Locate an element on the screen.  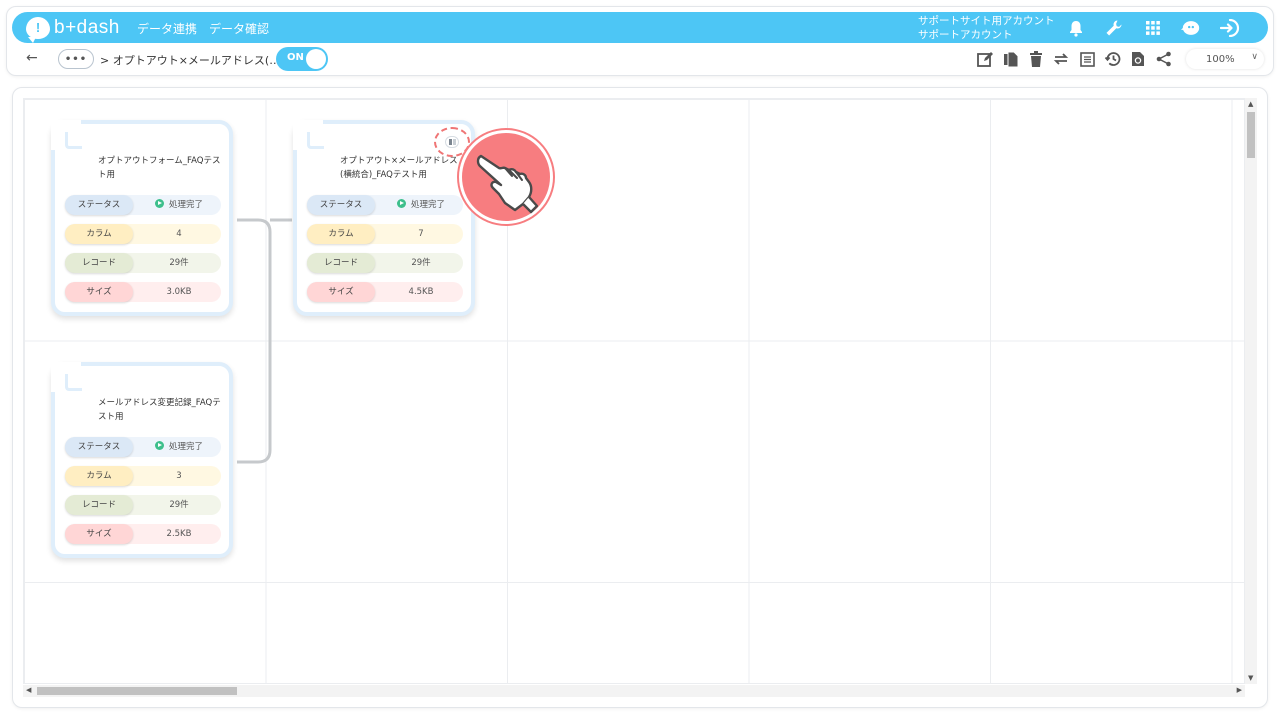
node-title: オプトアウトフォーム_FAQテスト用 is located at coordinates (159, 168).